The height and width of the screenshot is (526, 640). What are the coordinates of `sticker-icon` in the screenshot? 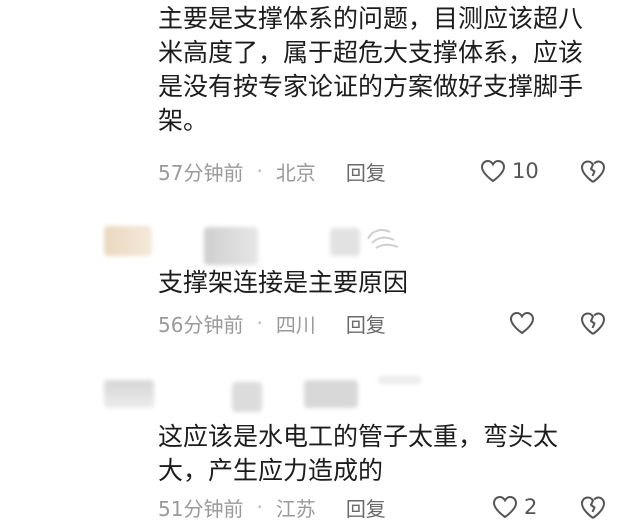 It's located at (383, 239).